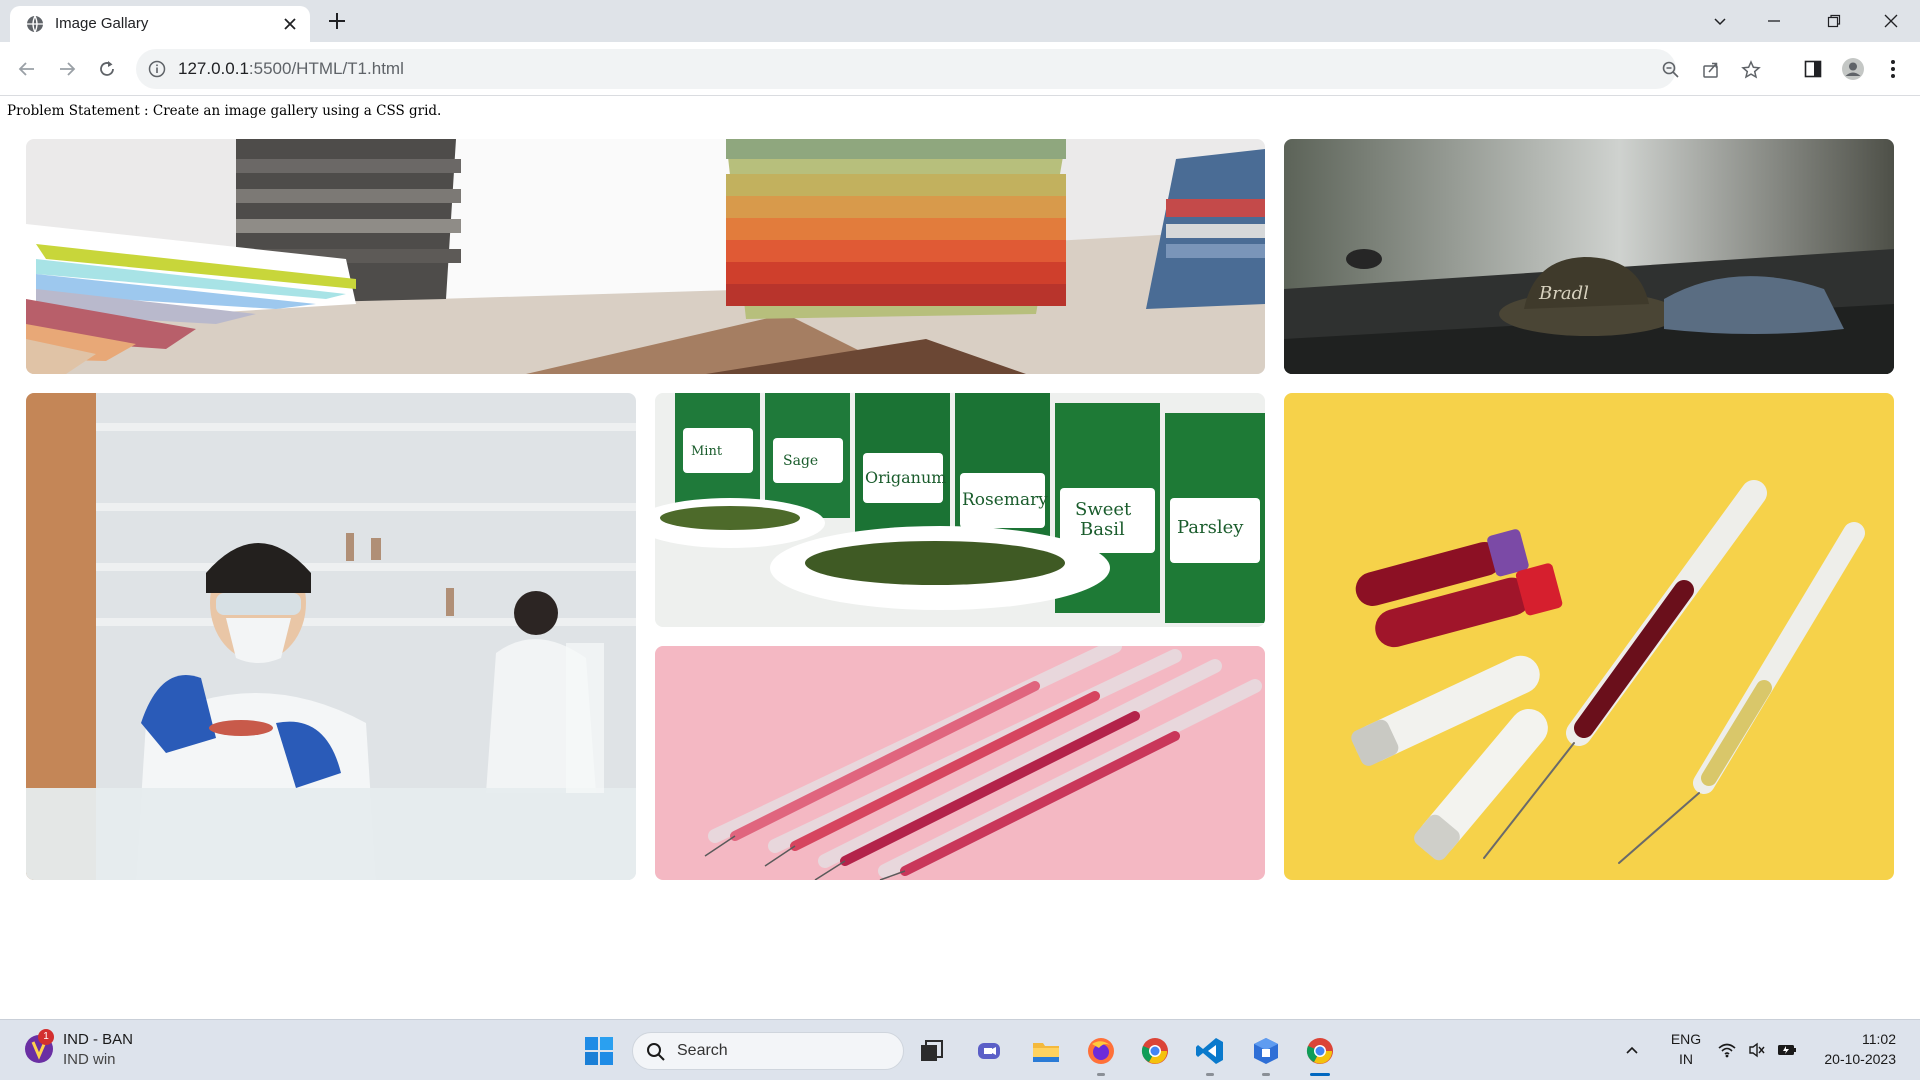  I want to click on chrome-icon, so click(1155, 1051).